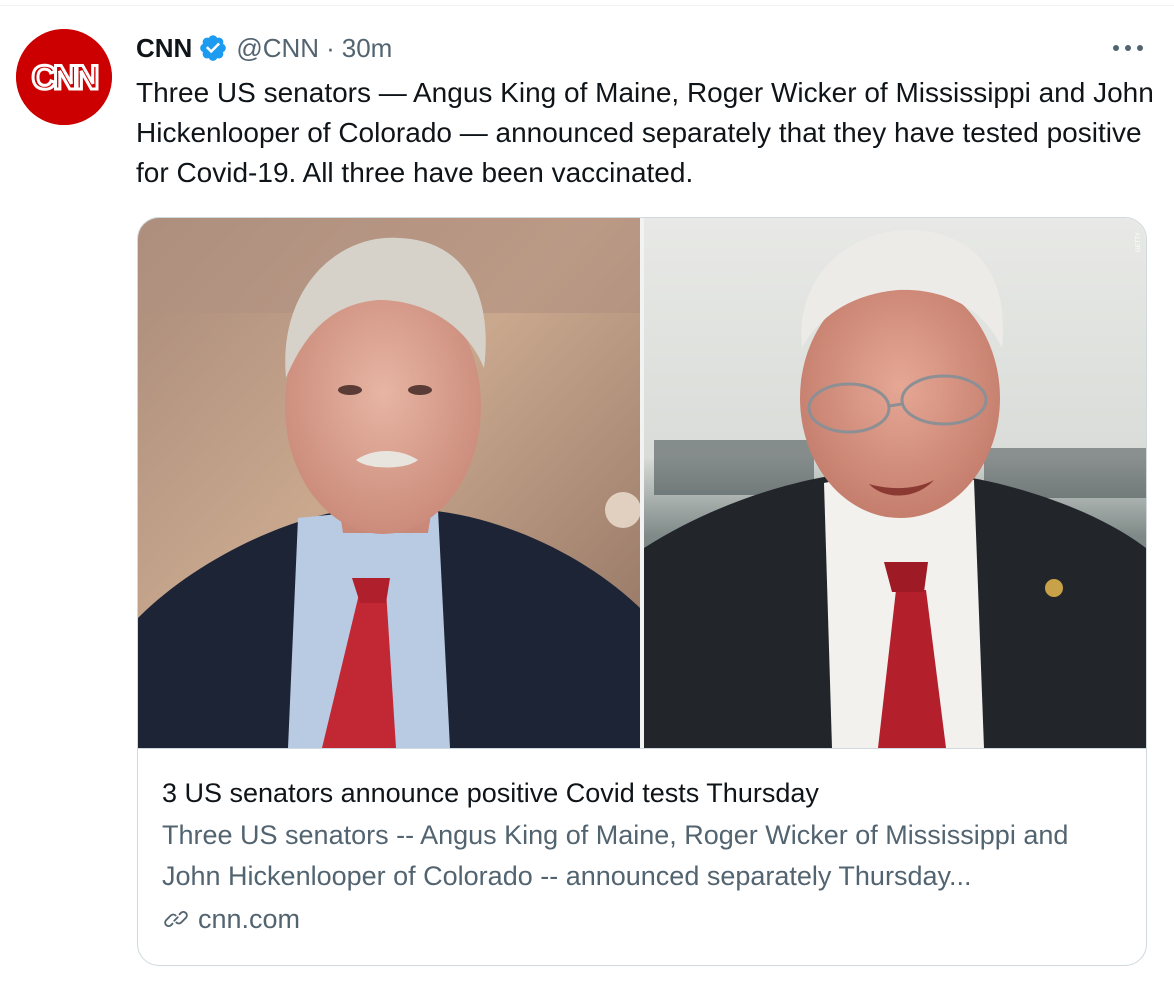 The height and width of the screenshot is (988, 1174). I want to click on cnn-logo-icon: CNN, so click(64, 77).